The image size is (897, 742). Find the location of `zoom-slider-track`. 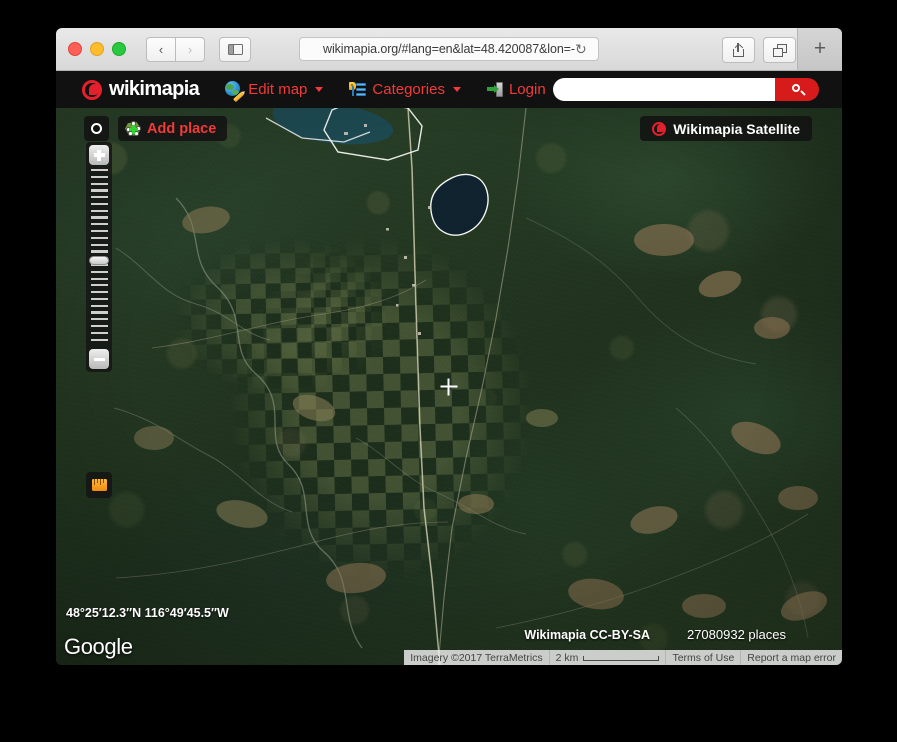

zoom-slider-track is located at coordinates (99, 257).